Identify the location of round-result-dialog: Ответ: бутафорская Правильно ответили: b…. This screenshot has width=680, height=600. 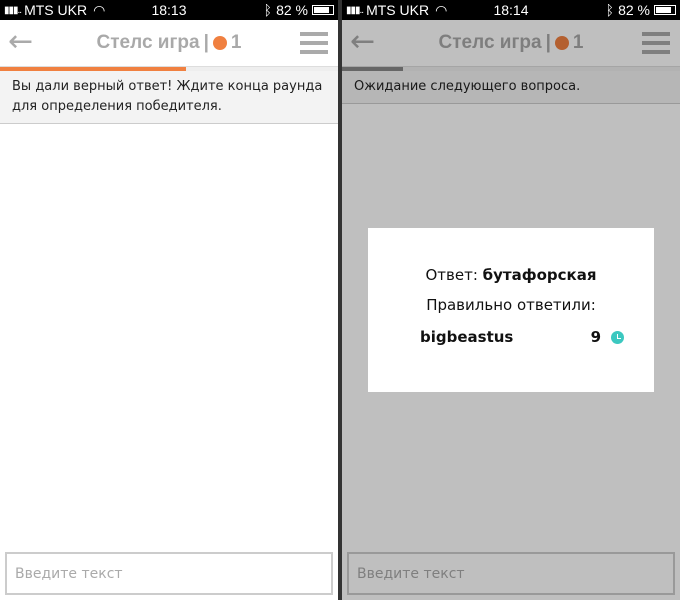
(511, 310).